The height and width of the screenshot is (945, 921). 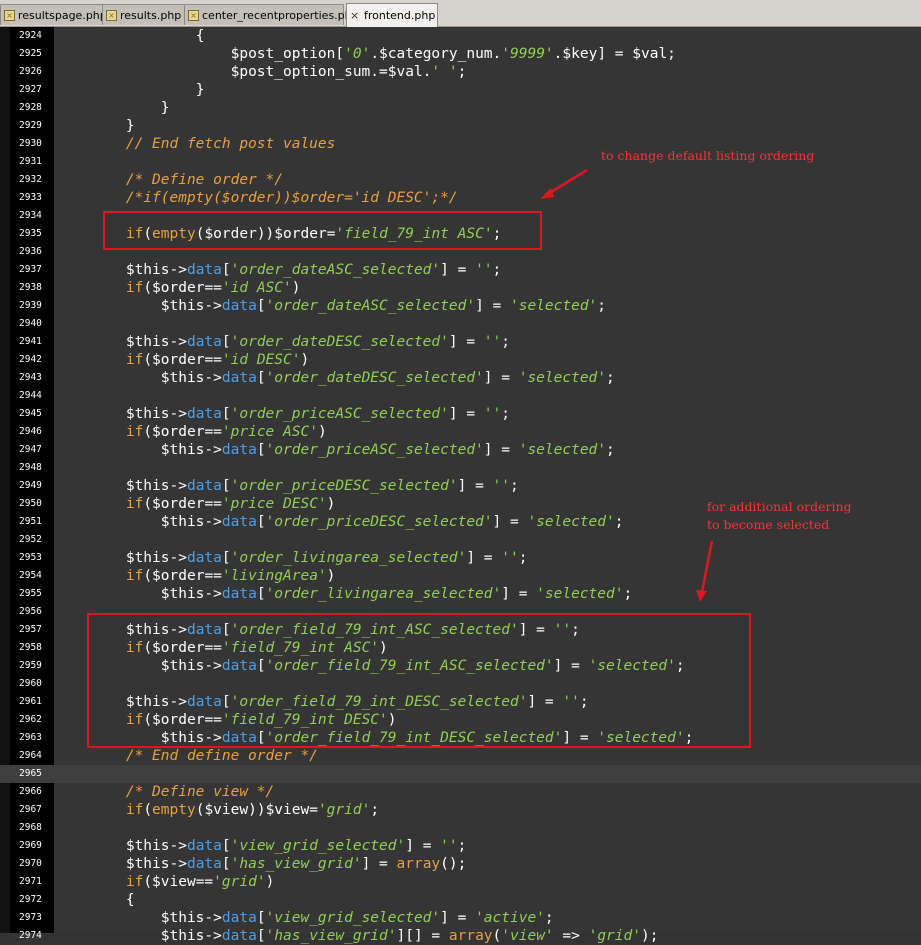 What do you see at coordinates (627, 385) in the screenshot?
I see `annotation-arrows` at bounding box center [627, 385].